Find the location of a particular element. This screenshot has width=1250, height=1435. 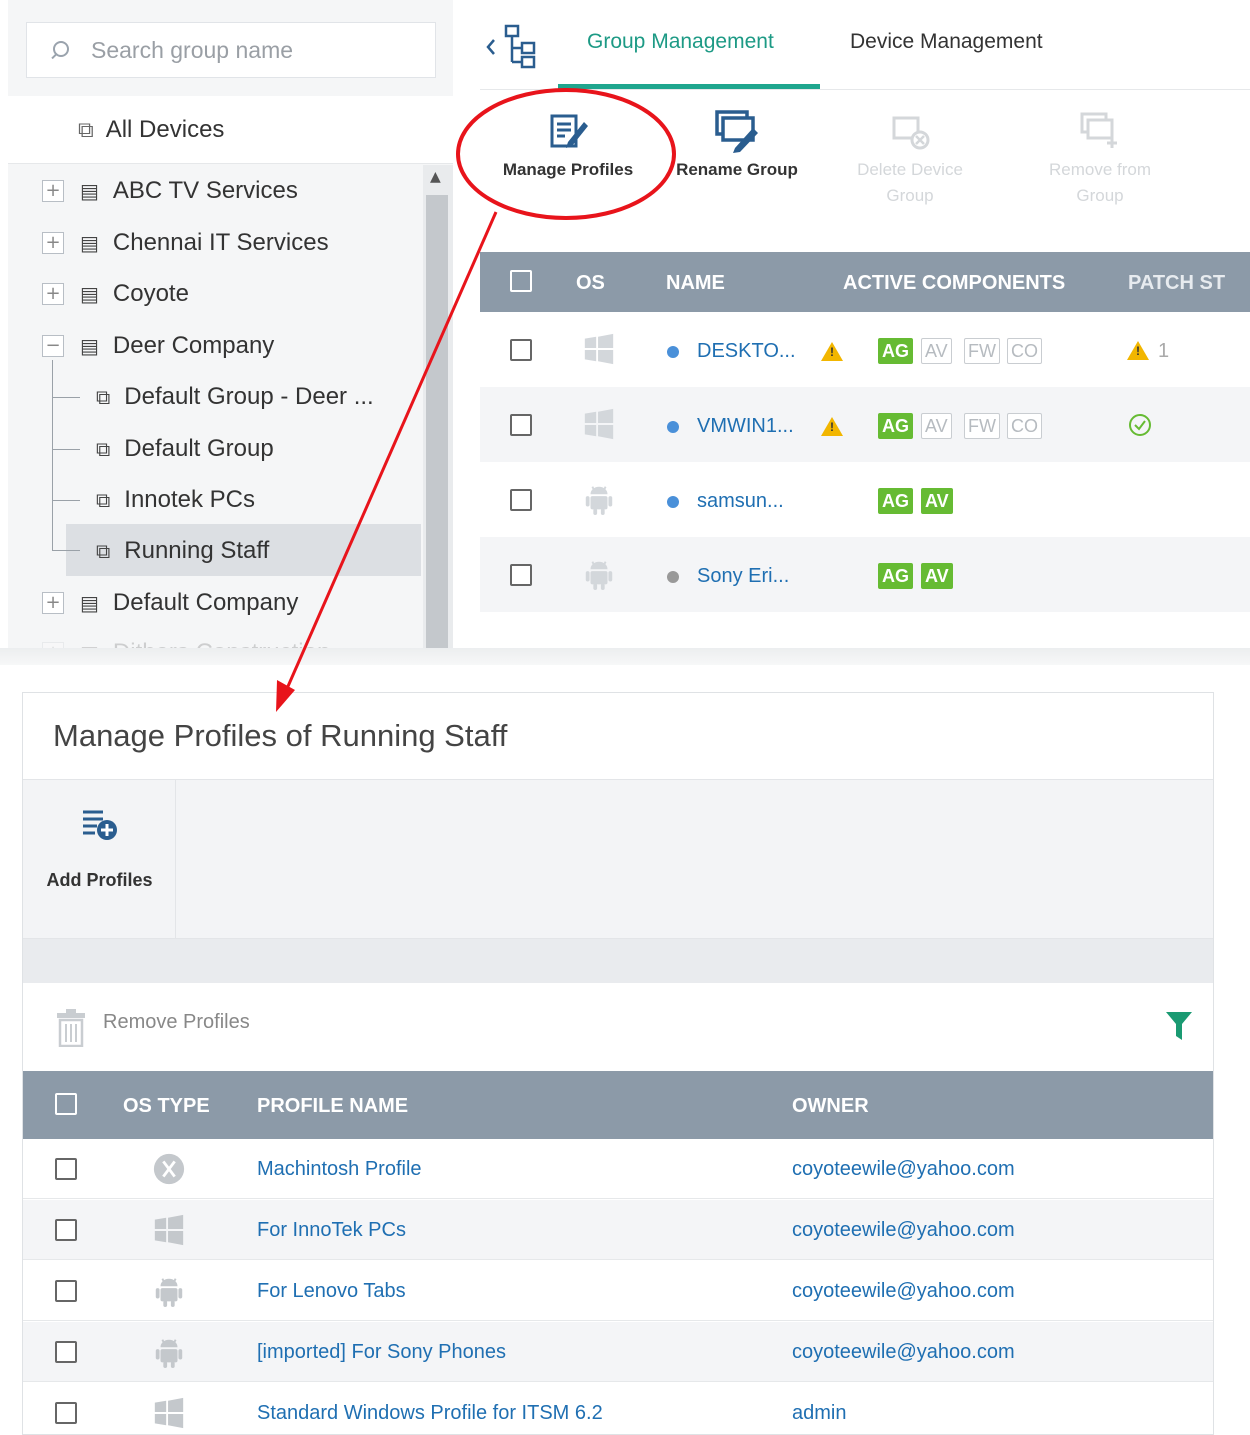

annotation-overlay is located at coordinates (476, 400).